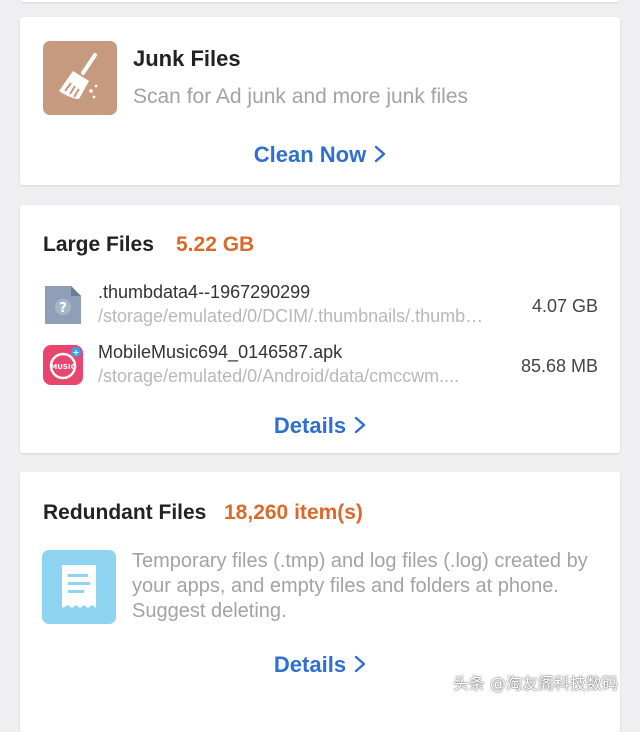  What do you see at coordinates (80, 78) in the screenshot?
I see `broom-icon` at bounding box center [80, 78].